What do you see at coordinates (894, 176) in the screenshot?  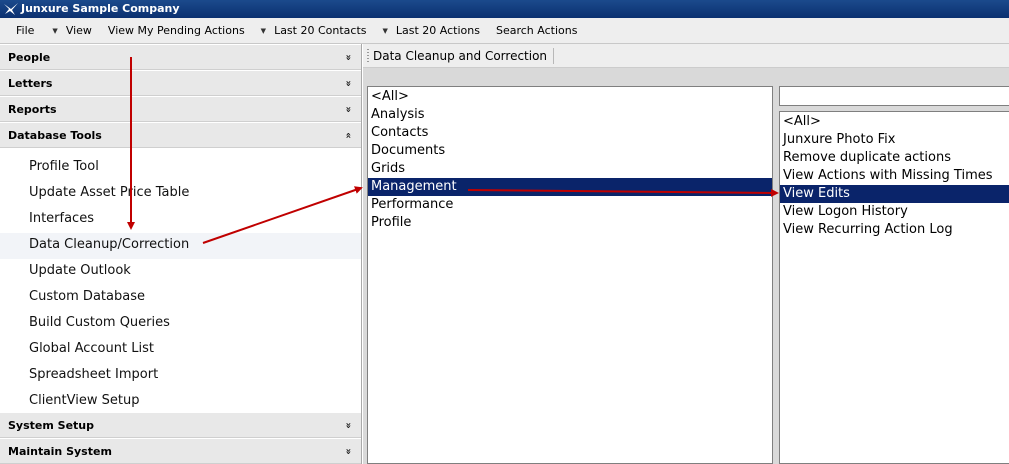 I see `report-item-view-actions-with-missing-times: View Actions with Missing Times` at bounding box center [894, 176].